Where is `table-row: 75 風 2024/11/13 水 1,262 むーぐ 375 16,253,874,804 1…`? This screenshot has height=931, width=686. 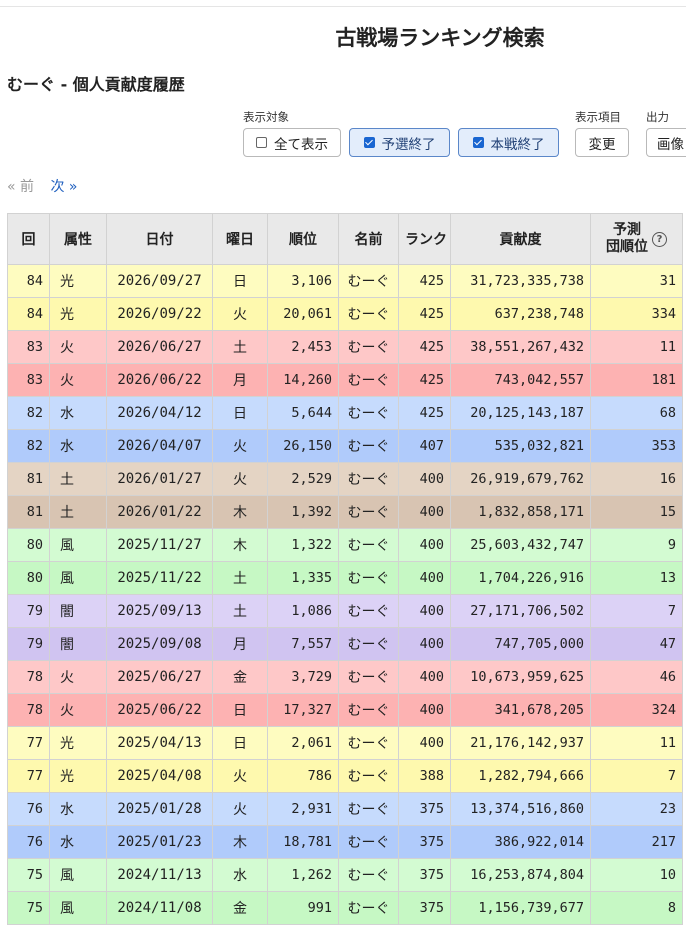 table-row: 75 風 2024/11/13 水 1,262 むーぐ 375 16,253,874,804 1… is located at coordinates (345, 875).